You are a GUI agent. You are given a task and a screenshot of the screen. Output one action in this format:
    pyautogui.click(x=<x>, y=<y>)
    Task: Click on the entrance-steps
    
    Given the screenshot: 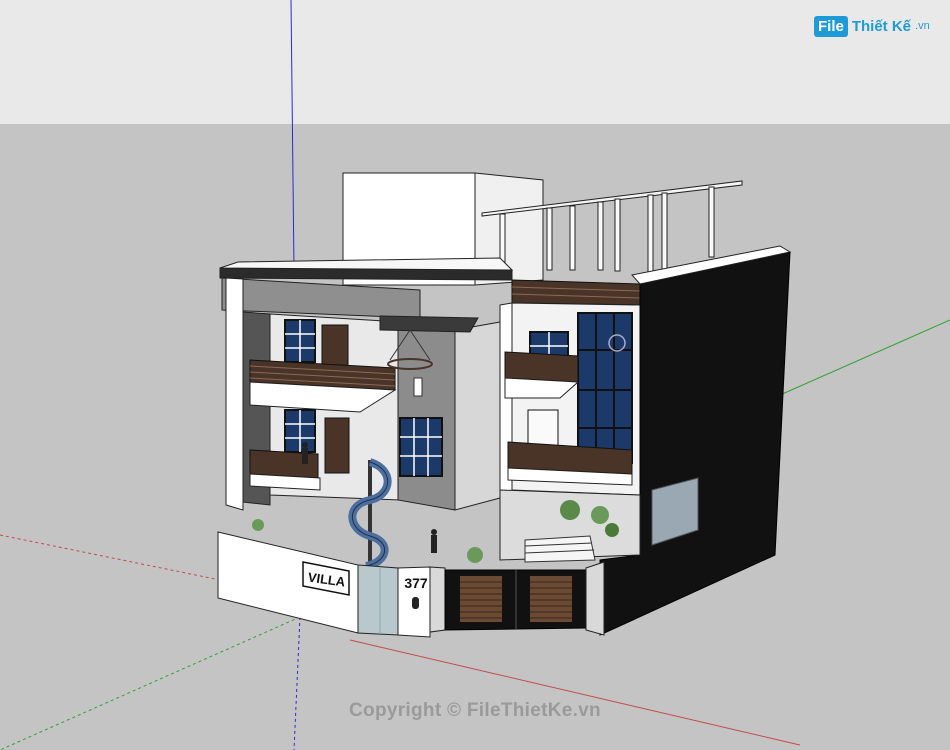 What is the action you would take?
    pyautogui.click(x=560, y=549)
    